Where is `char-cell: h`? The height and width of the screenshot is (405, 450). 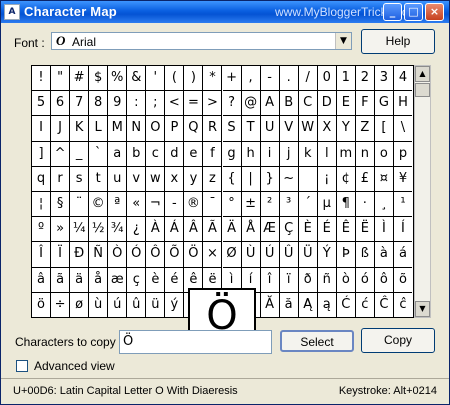 char-cell: h is located at coordinates (251, 154).